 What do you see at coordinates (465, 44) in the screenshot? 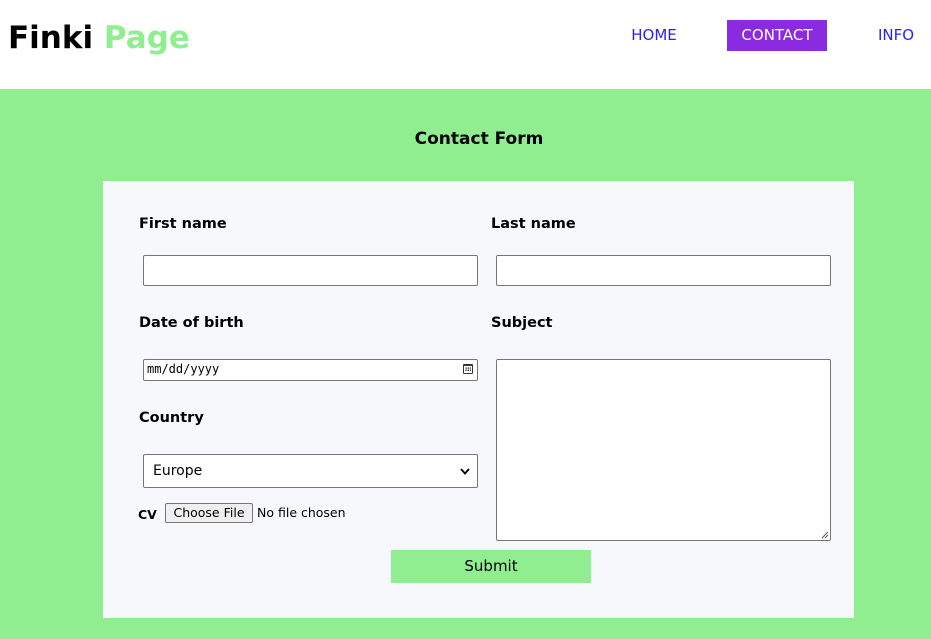
I see `site-header: Finki Page HOME CONTACT INFO` at bounding box center [465, 44].